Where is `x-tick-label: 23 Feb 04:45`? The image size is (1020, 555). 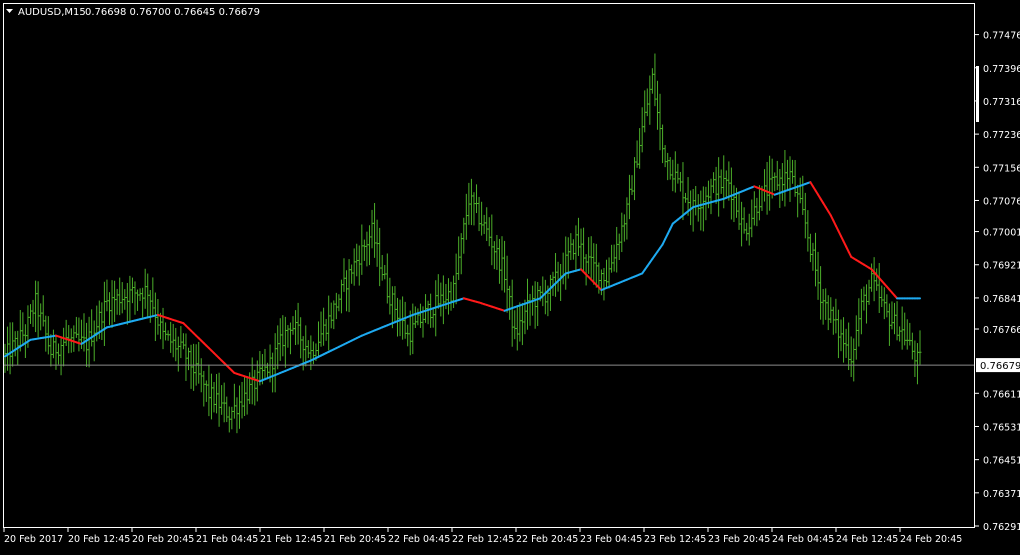 x-tick-label: 23 Feb 04:45 is located at coordinates (611, 539).